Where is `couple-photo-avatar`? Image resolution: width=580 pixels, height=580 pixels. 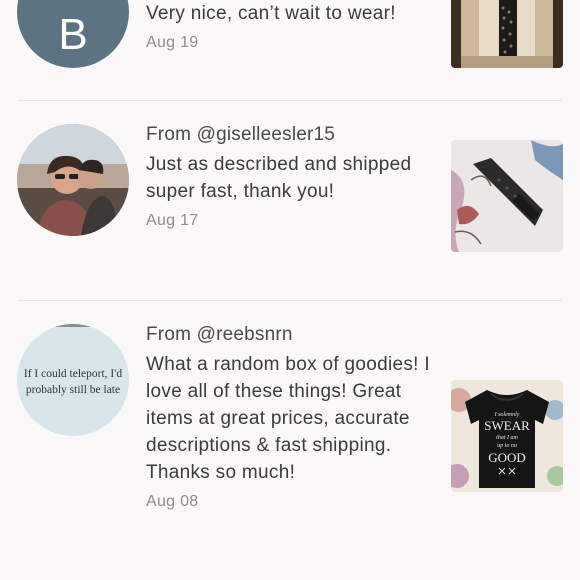
couple-photo-avatar is located at coordinates (73, 180).